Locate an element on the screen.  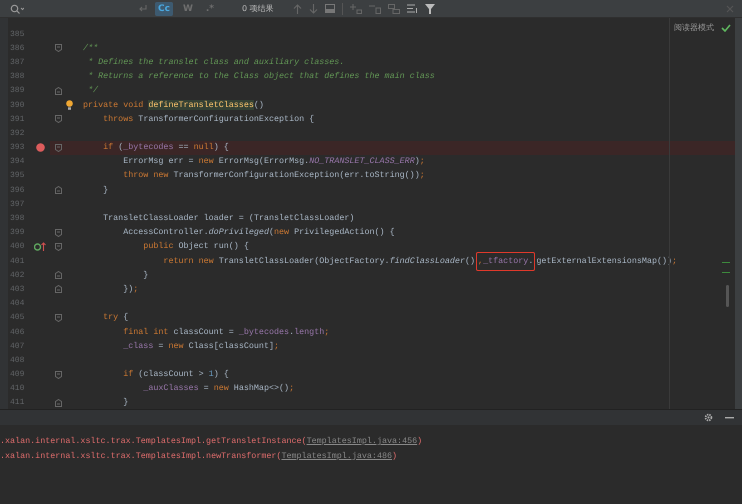
code-line: }); is located at coordinates (130, 289).